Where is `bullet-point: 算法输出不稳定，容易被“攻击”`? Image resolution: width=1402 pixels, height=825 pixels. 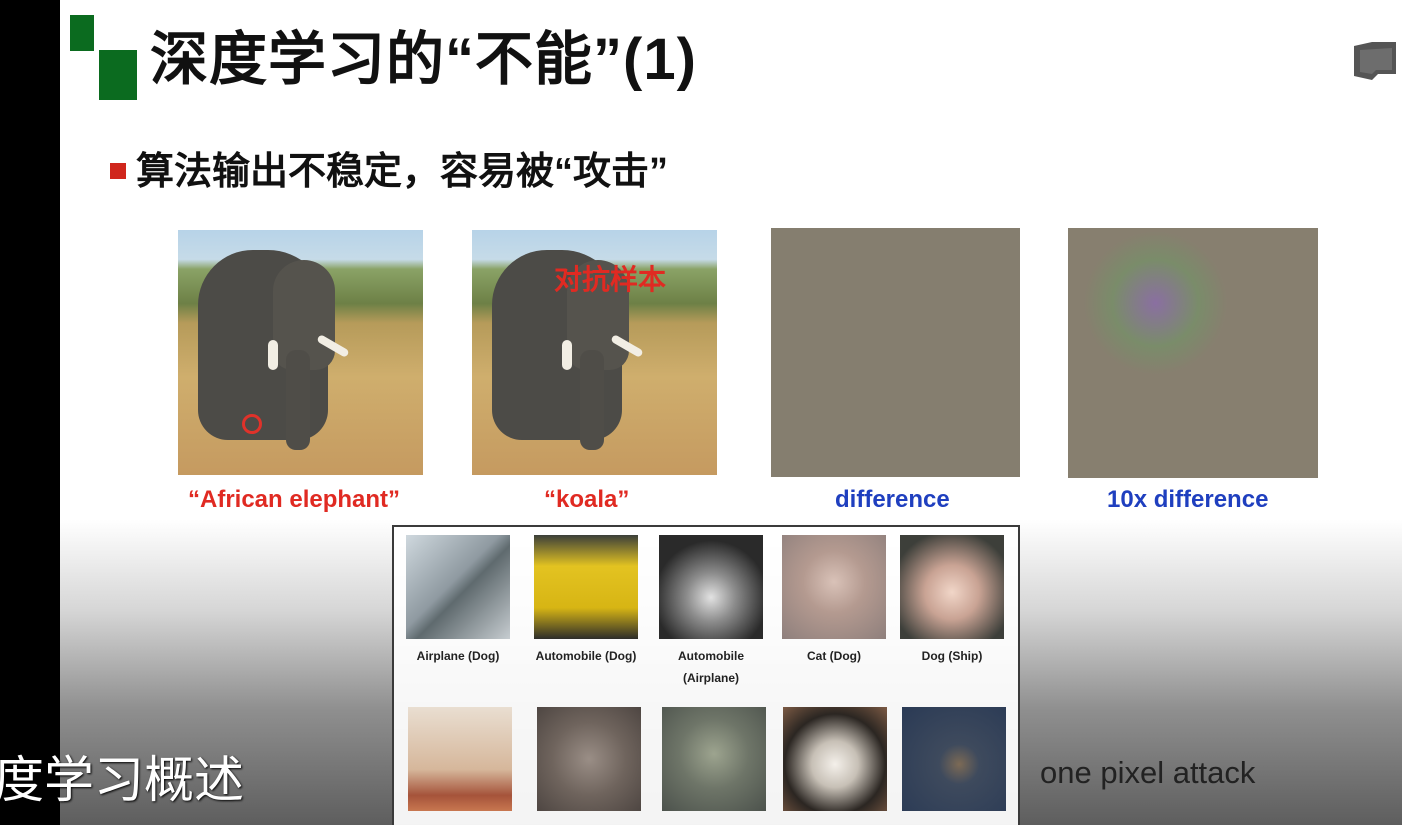
bullet-point: 算法输出不稳定，容易被“攻击” is located at coordinates (389, 167).